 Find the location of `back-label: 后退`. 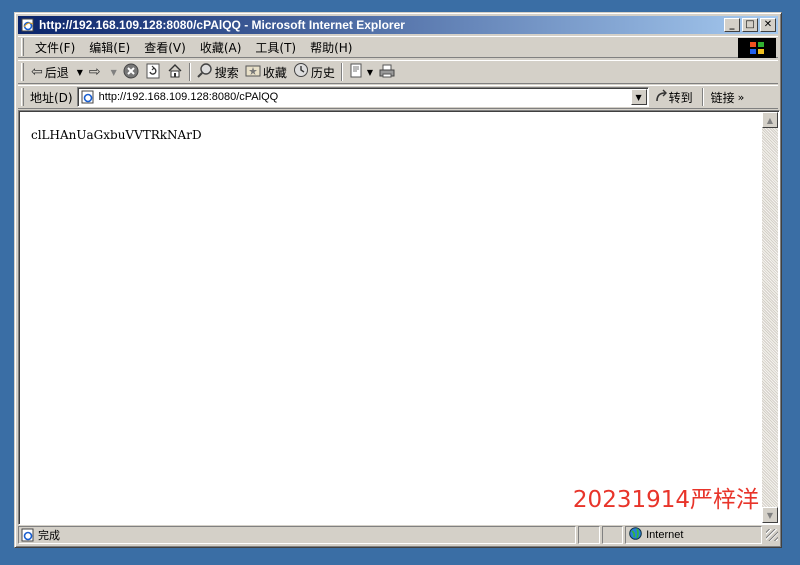

back-label: 后退 is located at coordinates (56, 72).